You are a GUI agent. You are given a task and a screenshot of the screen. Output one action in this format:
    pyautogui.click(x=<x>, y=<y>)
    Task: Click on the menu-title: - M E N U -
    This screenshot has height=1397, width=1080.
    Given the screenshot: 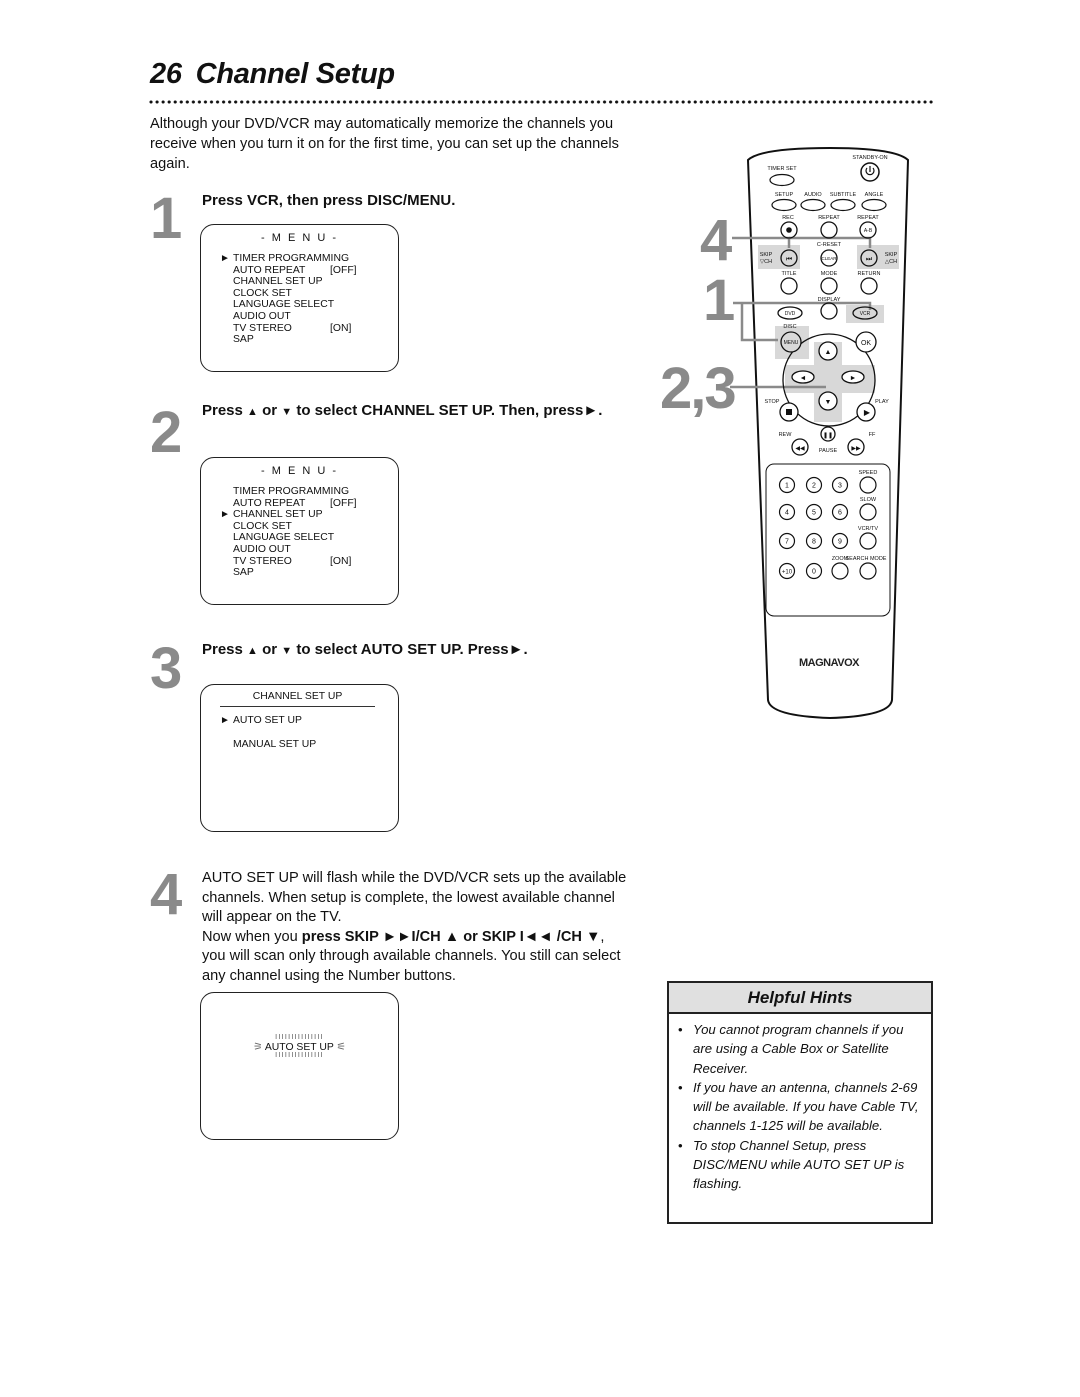 What is the action you would take?
    pyautogui.click(x=299, y=471)
    